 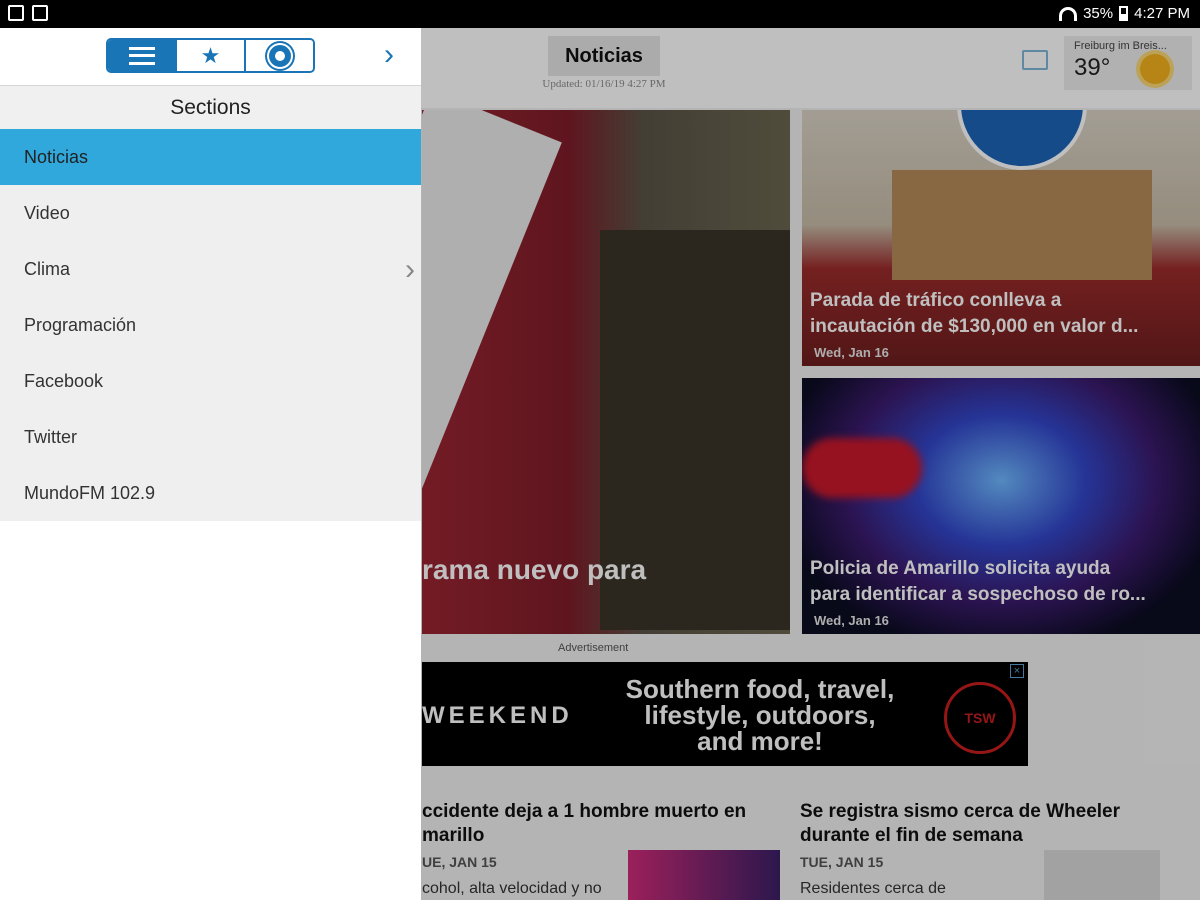 What do you see at coordinates (210, 213) in the screenshot?
I see `menu-item-video: Video` at bounding box center [210, 213].